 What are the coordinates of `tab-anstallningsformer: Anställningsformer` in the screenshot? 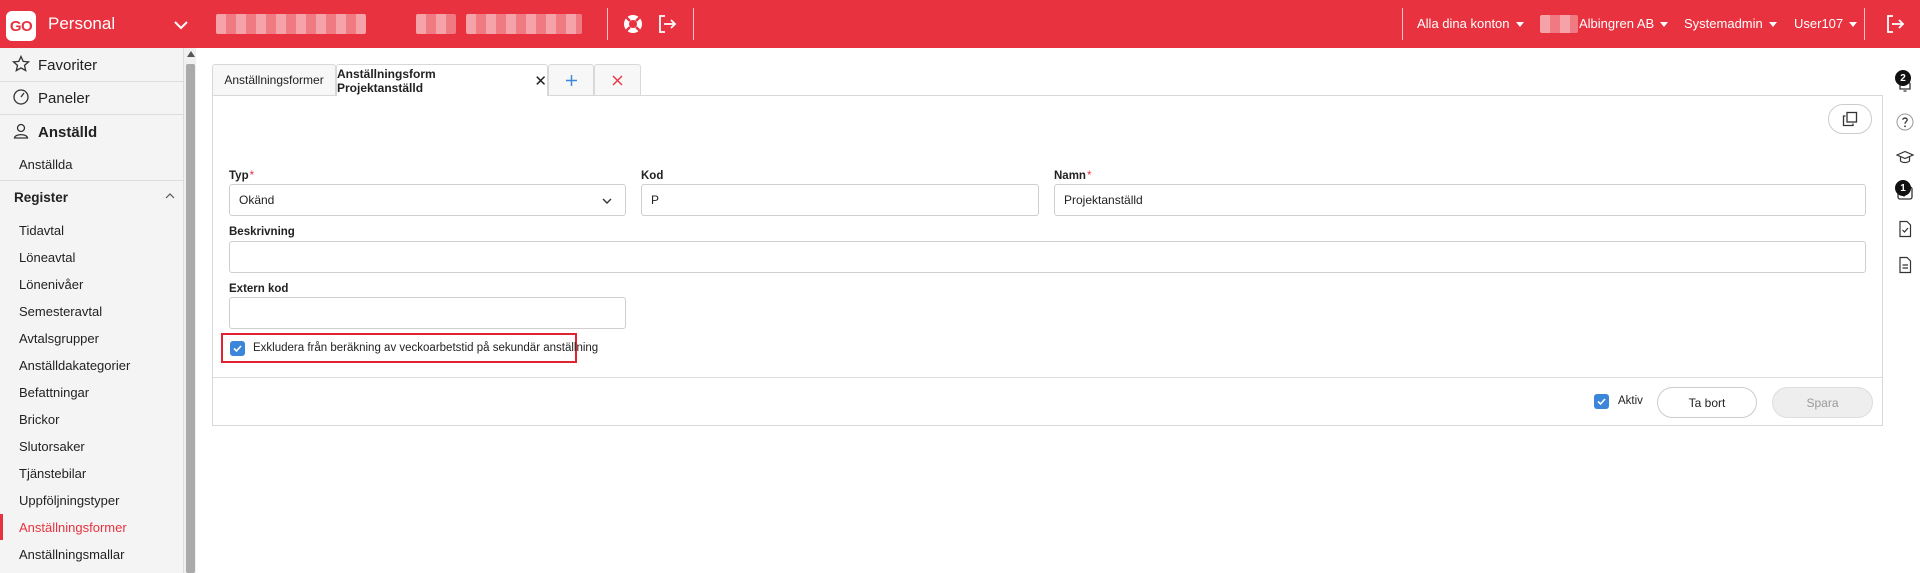 It's located at (274, 79).